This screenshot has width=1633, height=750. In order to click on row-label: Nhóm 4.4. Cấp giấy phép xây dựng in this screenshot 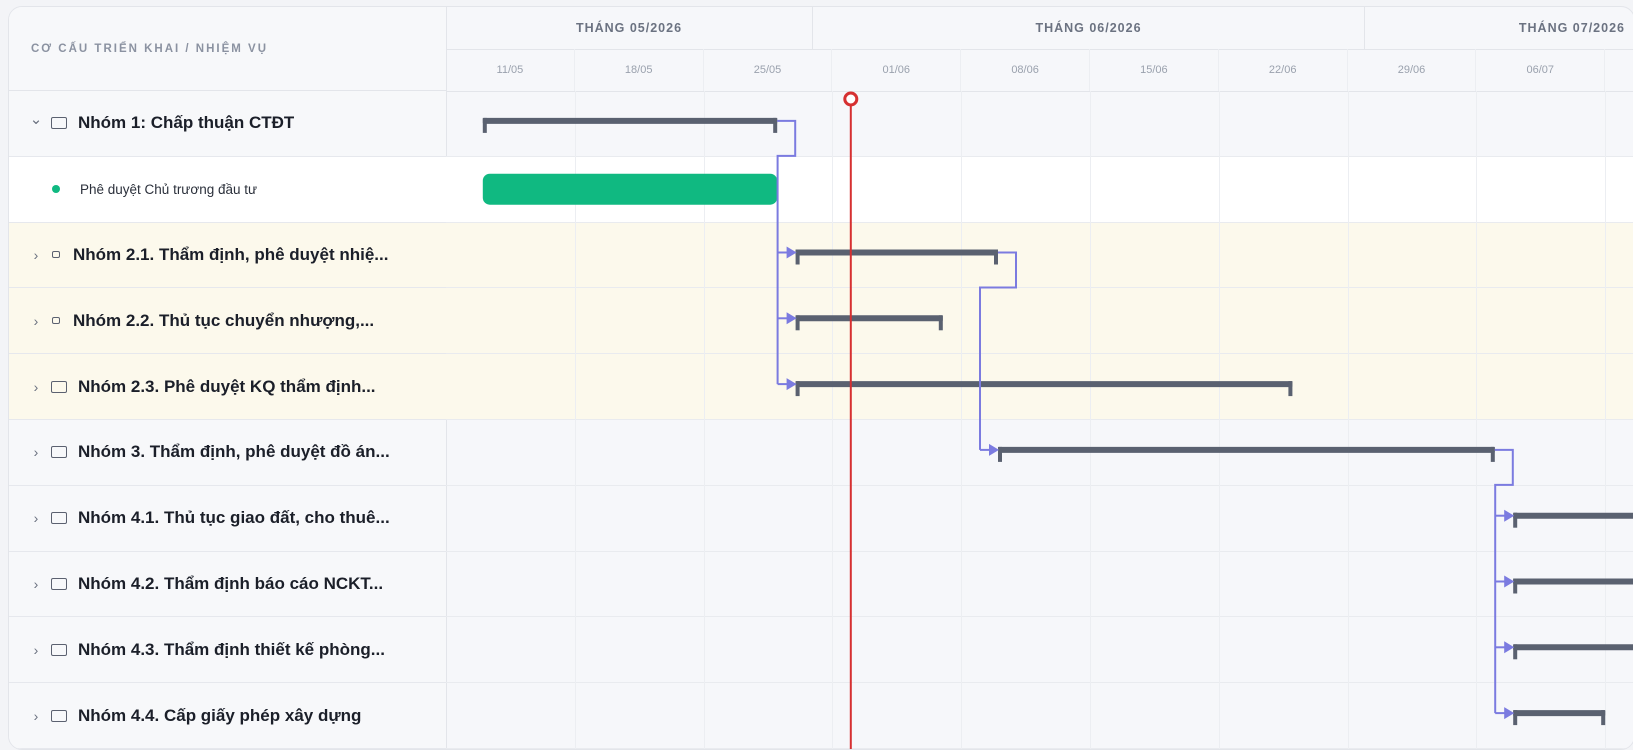, I will do `click(220, 715)`.